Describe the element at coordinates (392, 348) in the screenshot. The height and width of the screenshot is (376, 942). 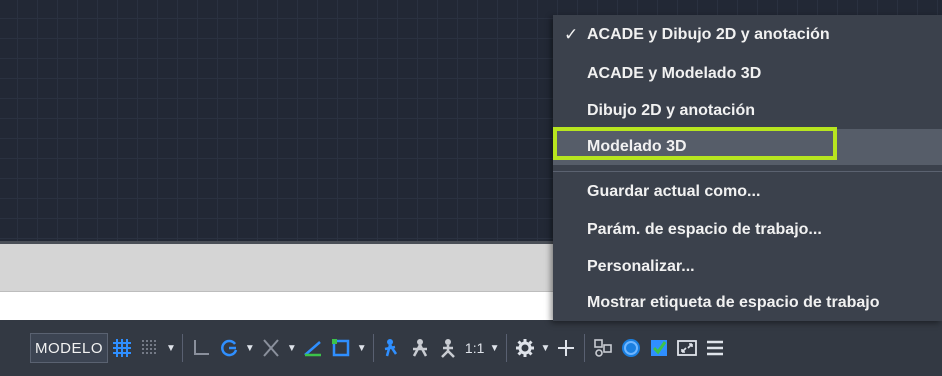
I see `annotation-visibility-icon` at that location.